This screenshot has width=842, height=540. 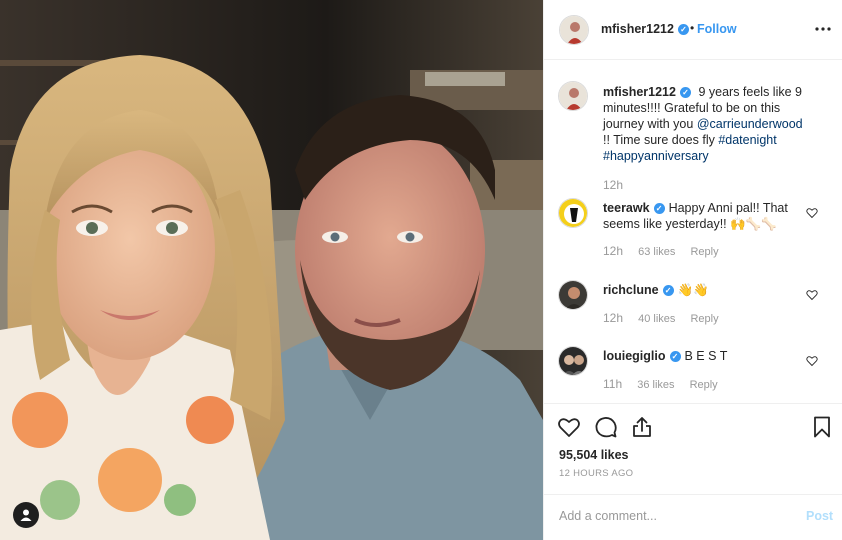 I want to click on comment-username: richclune ✓, so click(x=638, y=290).